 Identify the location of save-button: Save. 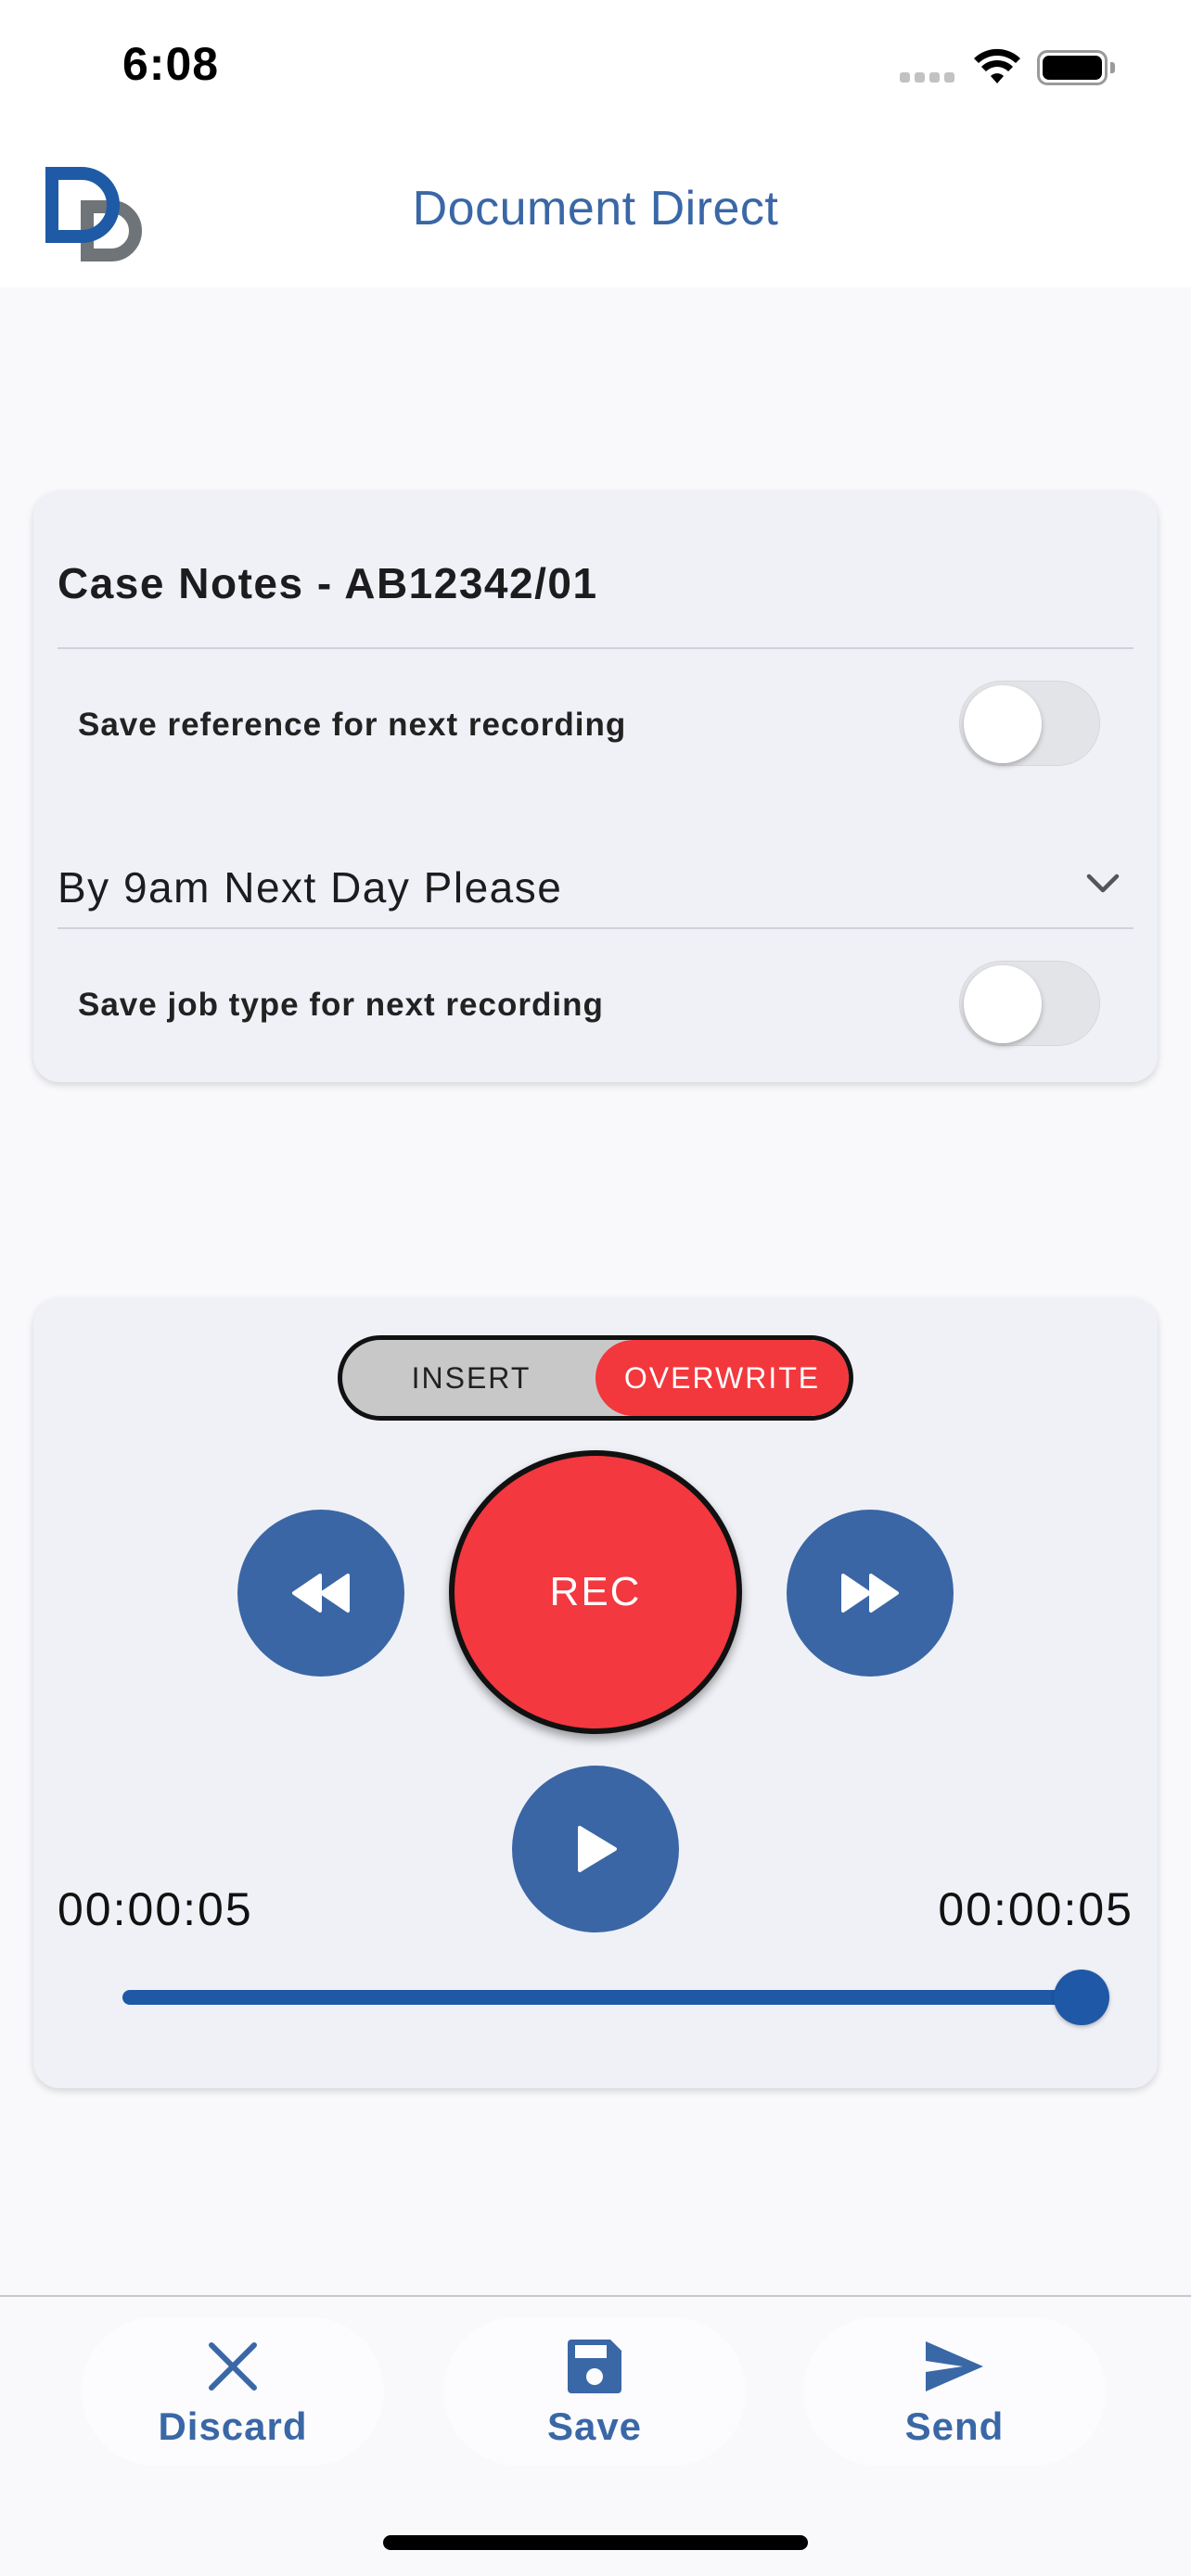
(594, 2392).